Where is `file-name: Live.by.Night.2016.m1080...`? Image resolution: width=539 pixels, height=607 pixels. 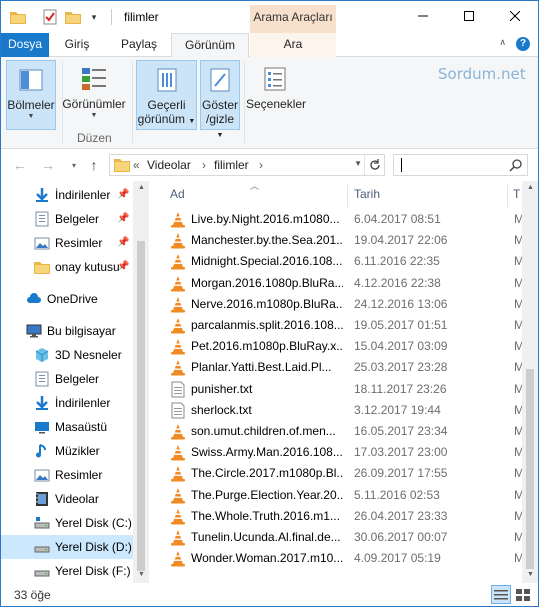
file-name: Live.by.Night.2016.m1080... is located at coordinates (265, 219).